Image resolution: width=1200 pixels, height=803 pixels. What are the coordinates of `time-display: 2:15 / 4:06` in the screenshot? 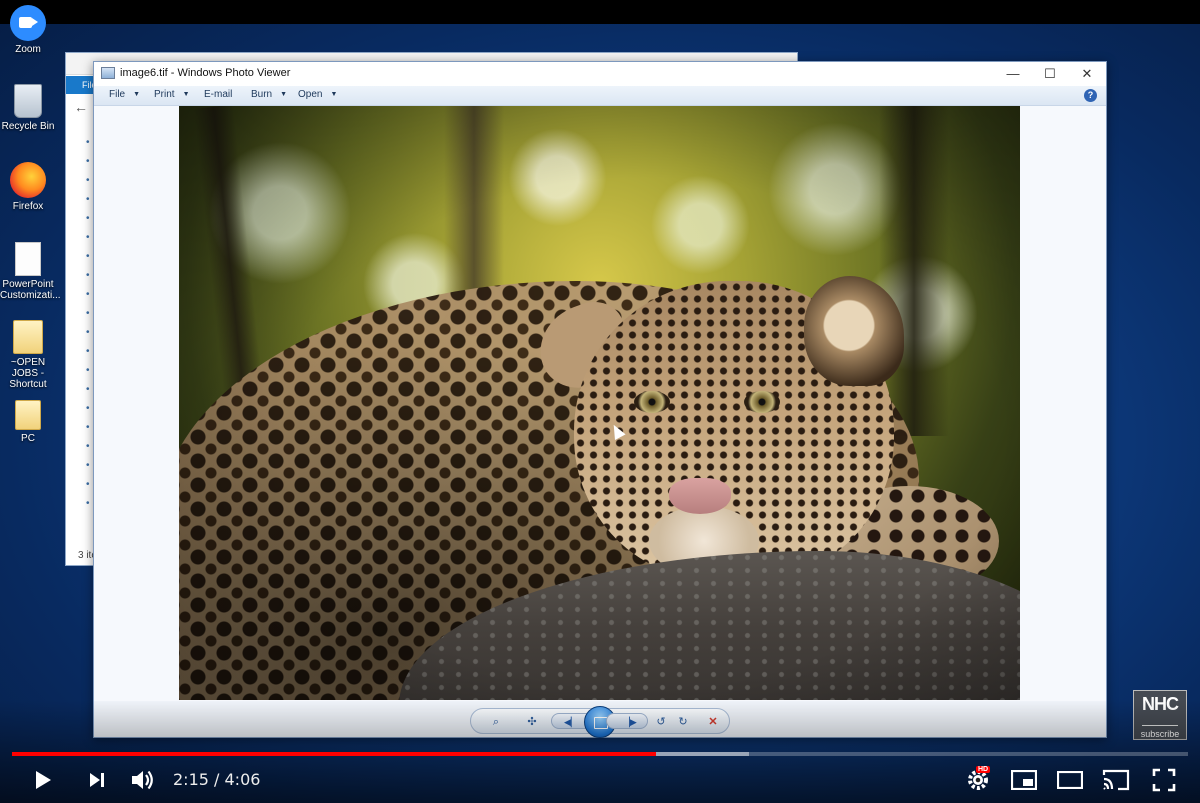 It's located at (217, 779).